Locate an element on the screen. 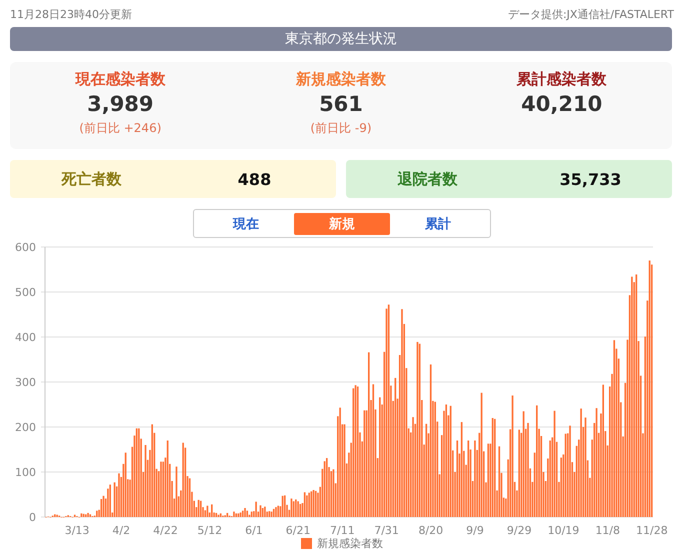 This screenshot has width=684, height=560. axis-label: 300 is located at coordinates (25, 382).